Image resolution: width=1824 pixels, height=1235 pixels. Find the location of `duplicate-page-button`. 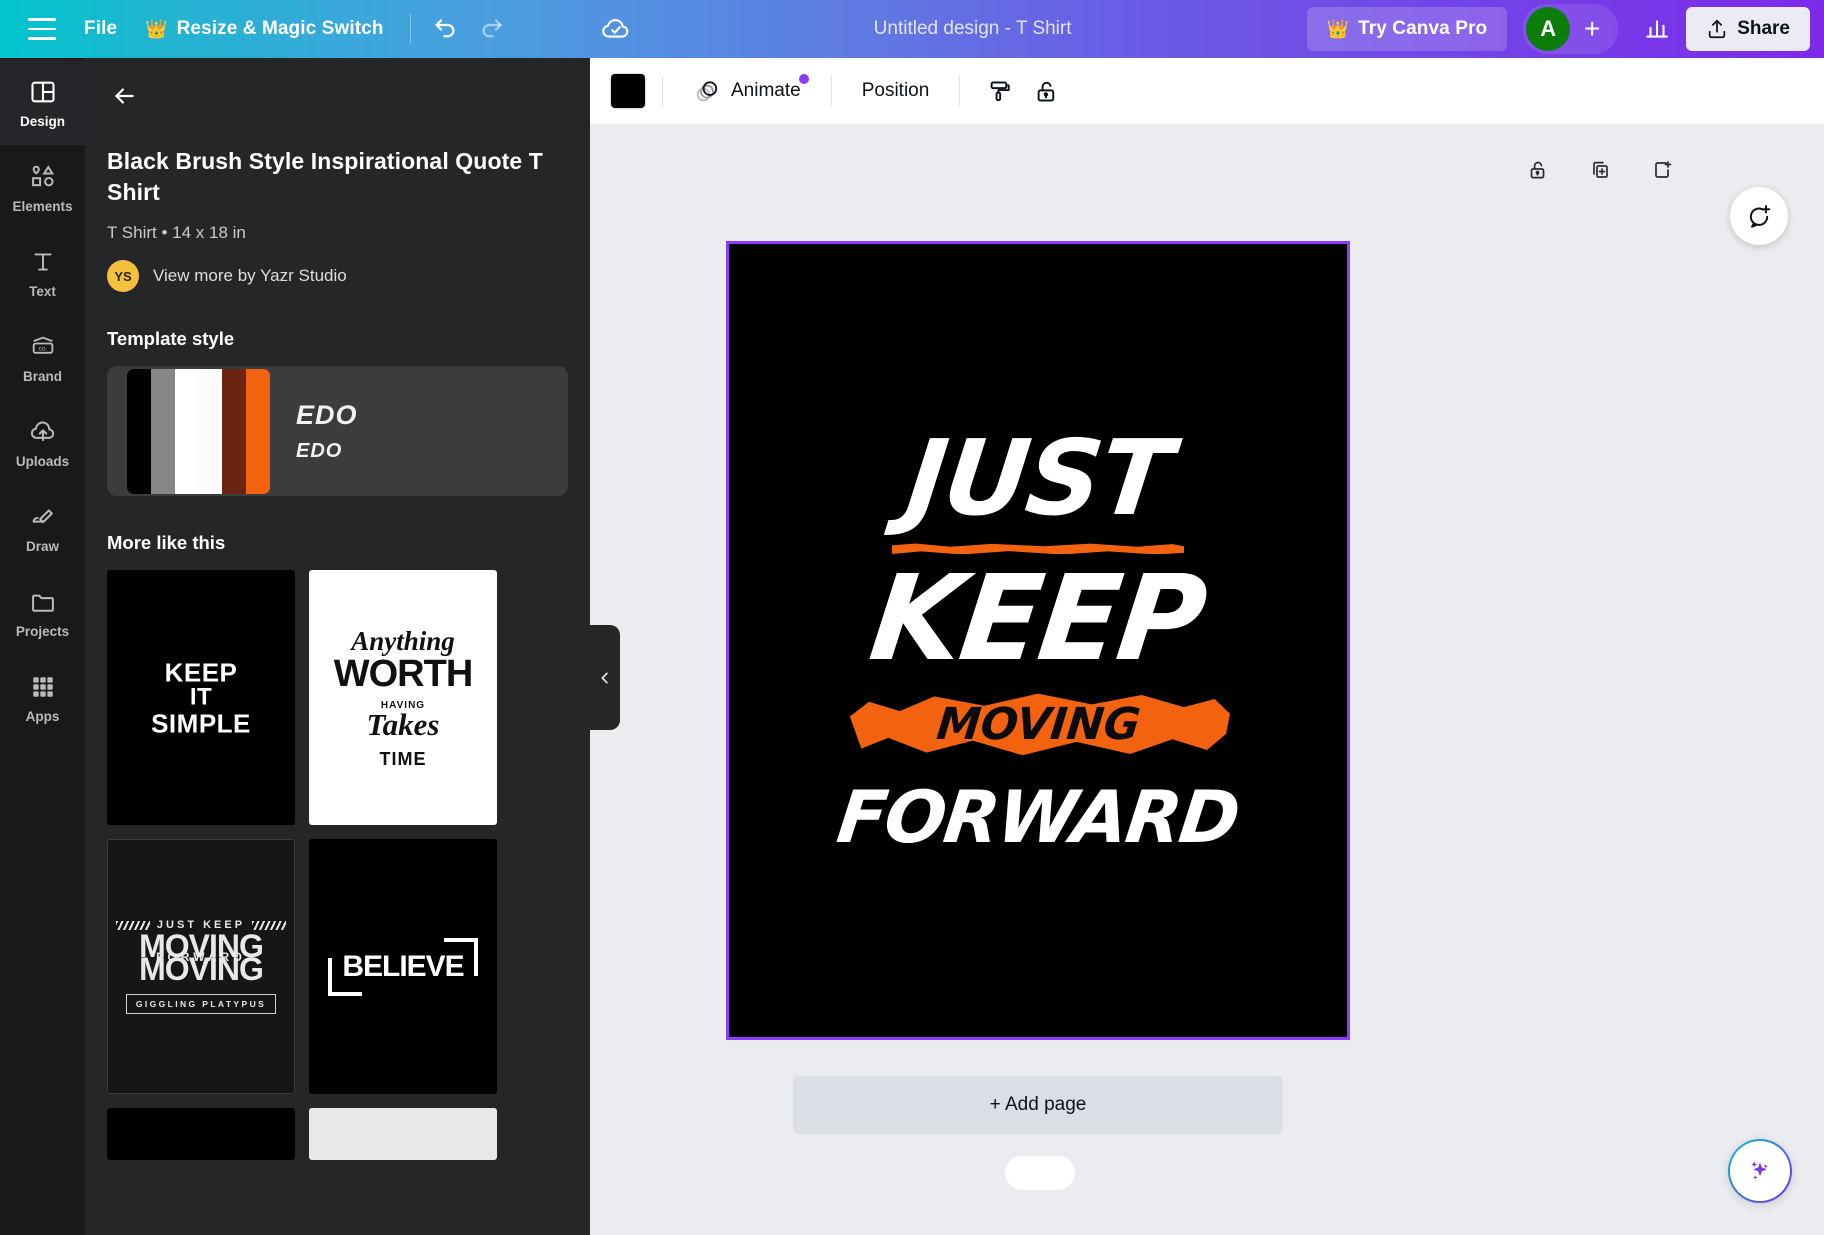

duplicate-page-button is located at coordinates (1600, 170).